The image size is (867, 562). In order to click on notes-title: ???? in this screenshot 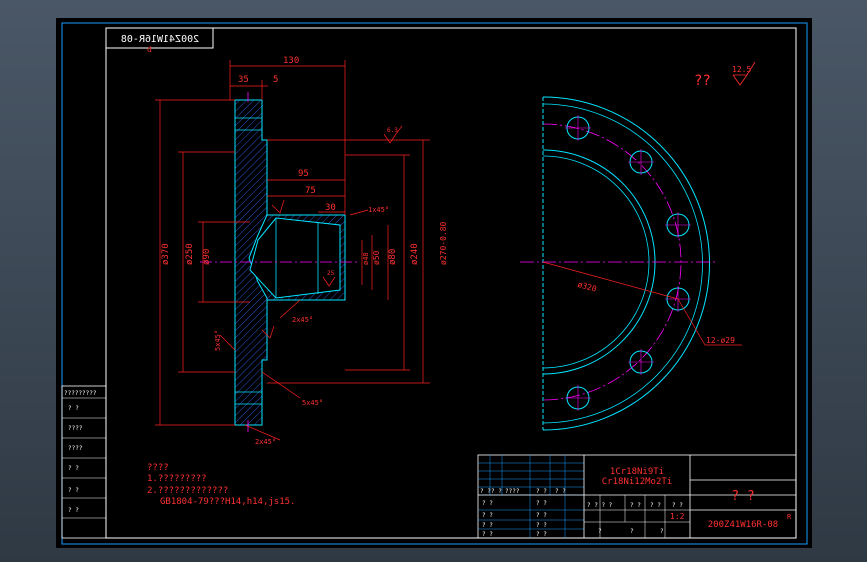, I will do `click(158, 468)`.